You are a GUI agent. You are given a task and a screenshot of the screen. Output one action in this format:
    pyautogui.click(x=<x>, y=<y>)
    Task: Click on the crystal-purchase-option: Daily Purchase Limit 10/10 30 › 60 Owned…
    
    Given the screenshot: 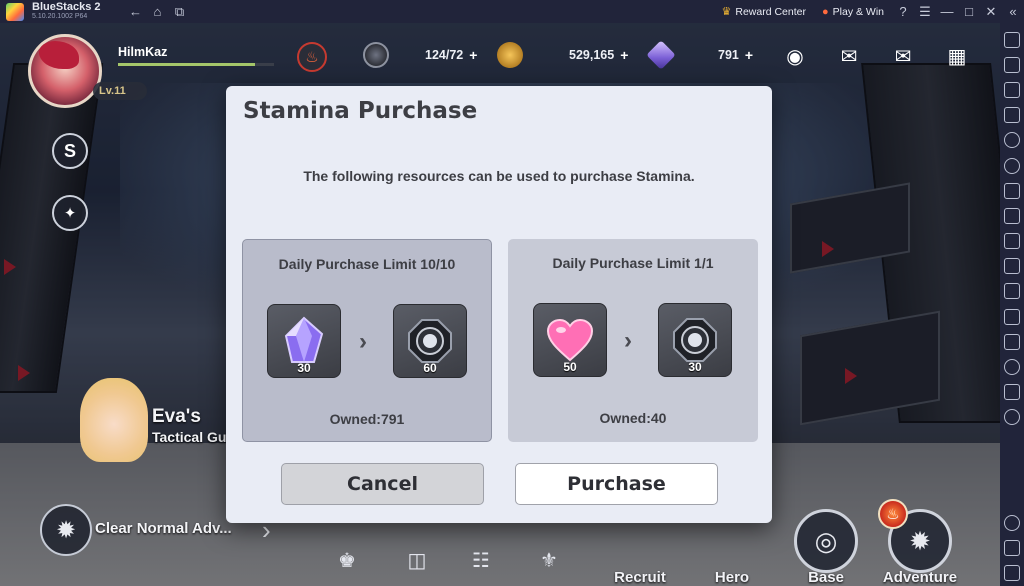 What is the action you would take?
    pyautogui.click(x=367, y=340)
    